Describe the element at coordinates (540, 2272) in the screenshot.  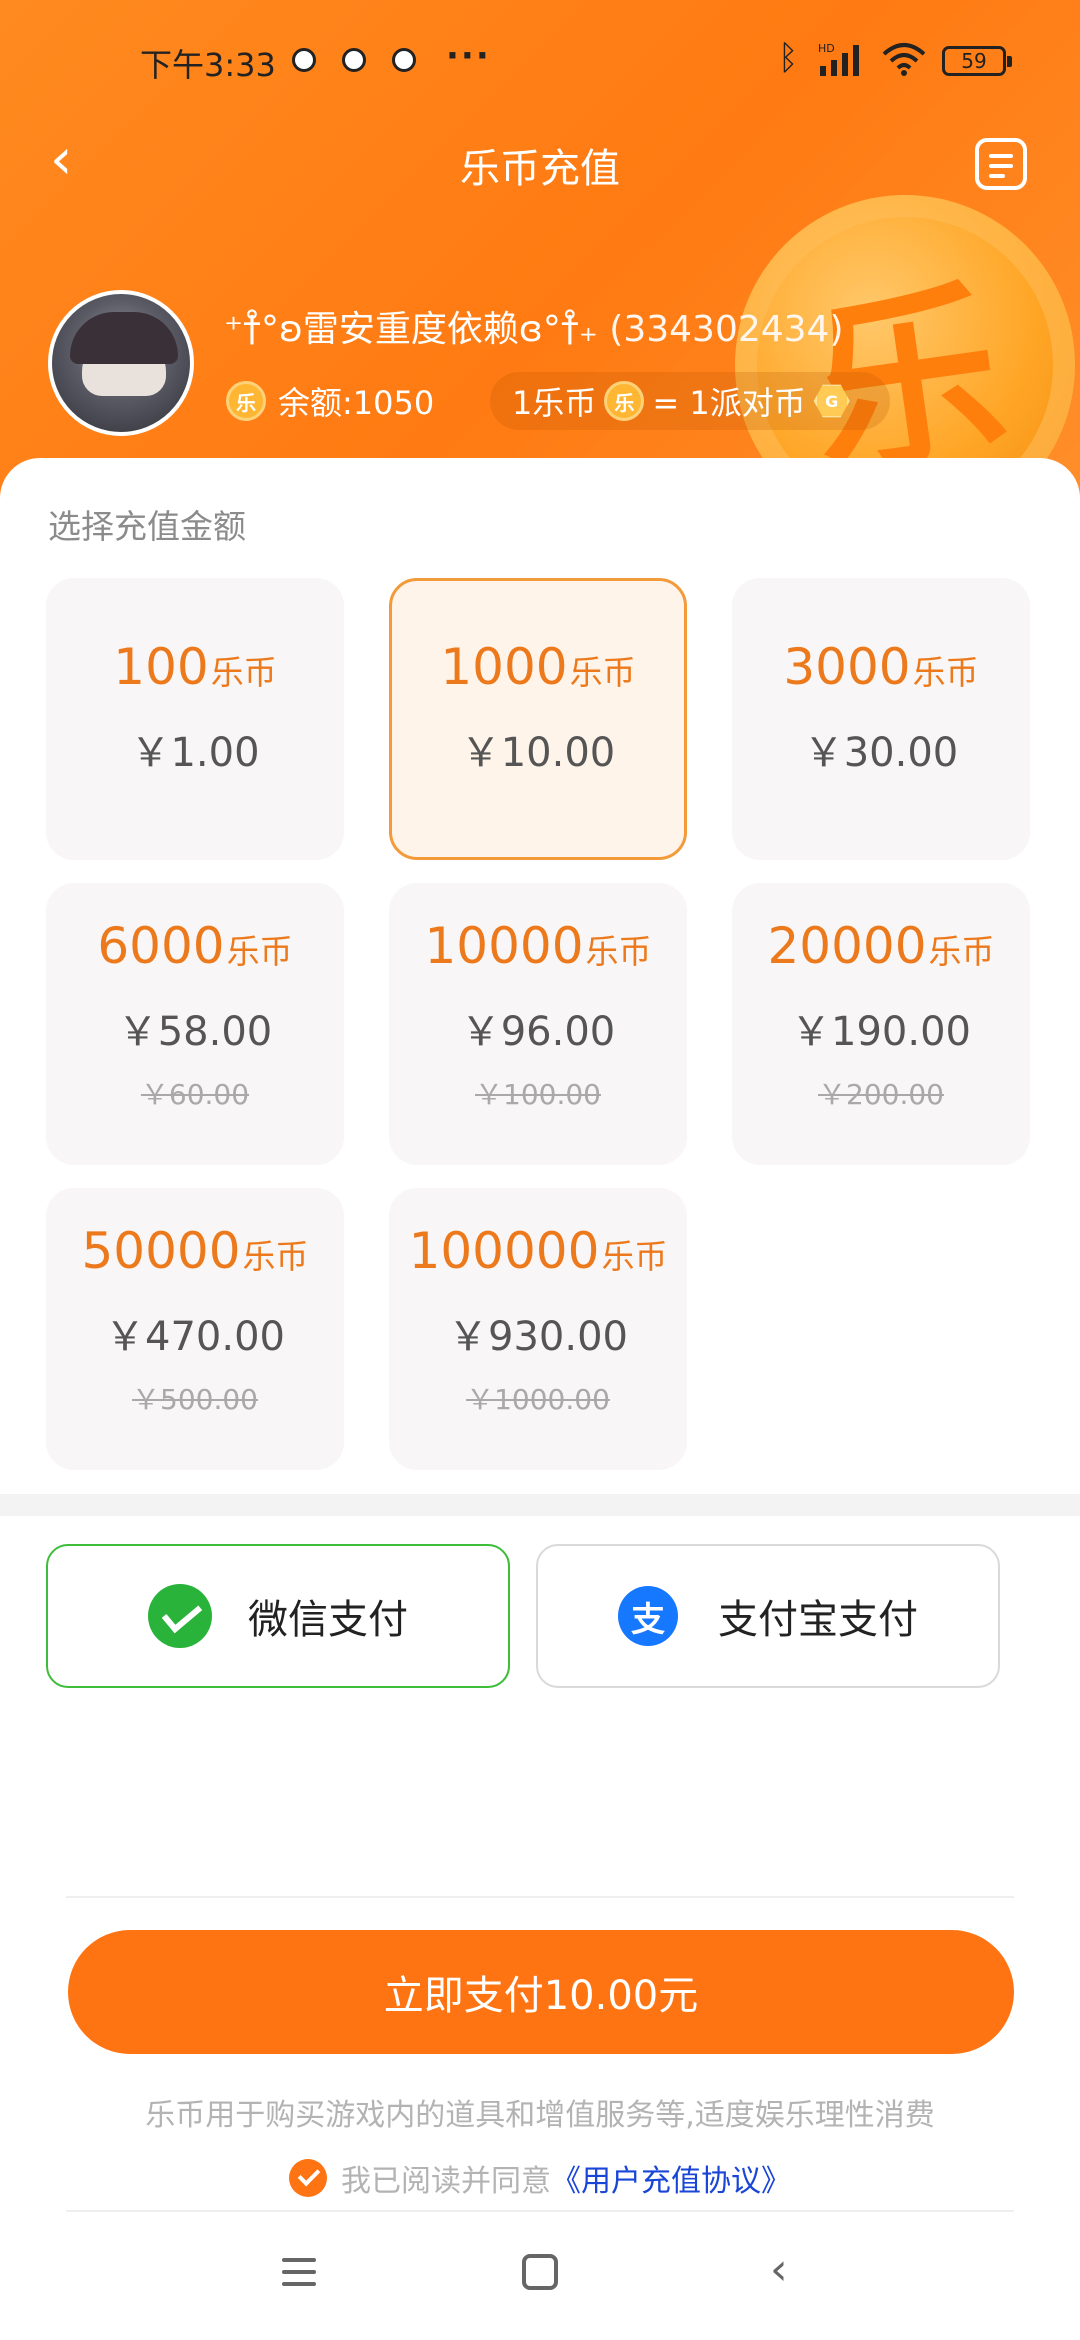
I see `nav-home-button` at that location.